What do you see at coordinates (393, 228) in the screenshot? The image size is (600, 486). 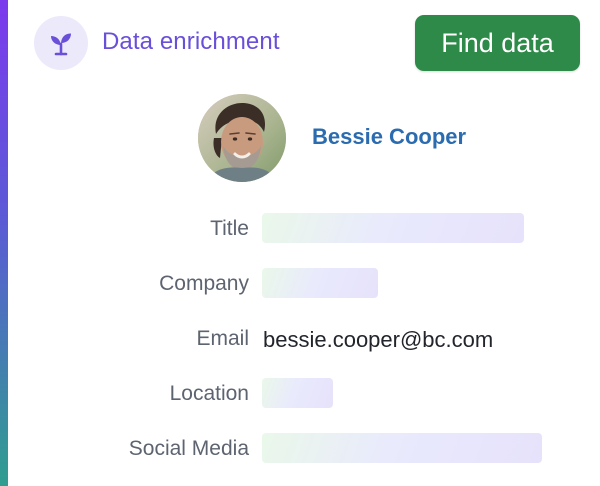 I see `title-value-placeholder` at bounding box center [393, 228].